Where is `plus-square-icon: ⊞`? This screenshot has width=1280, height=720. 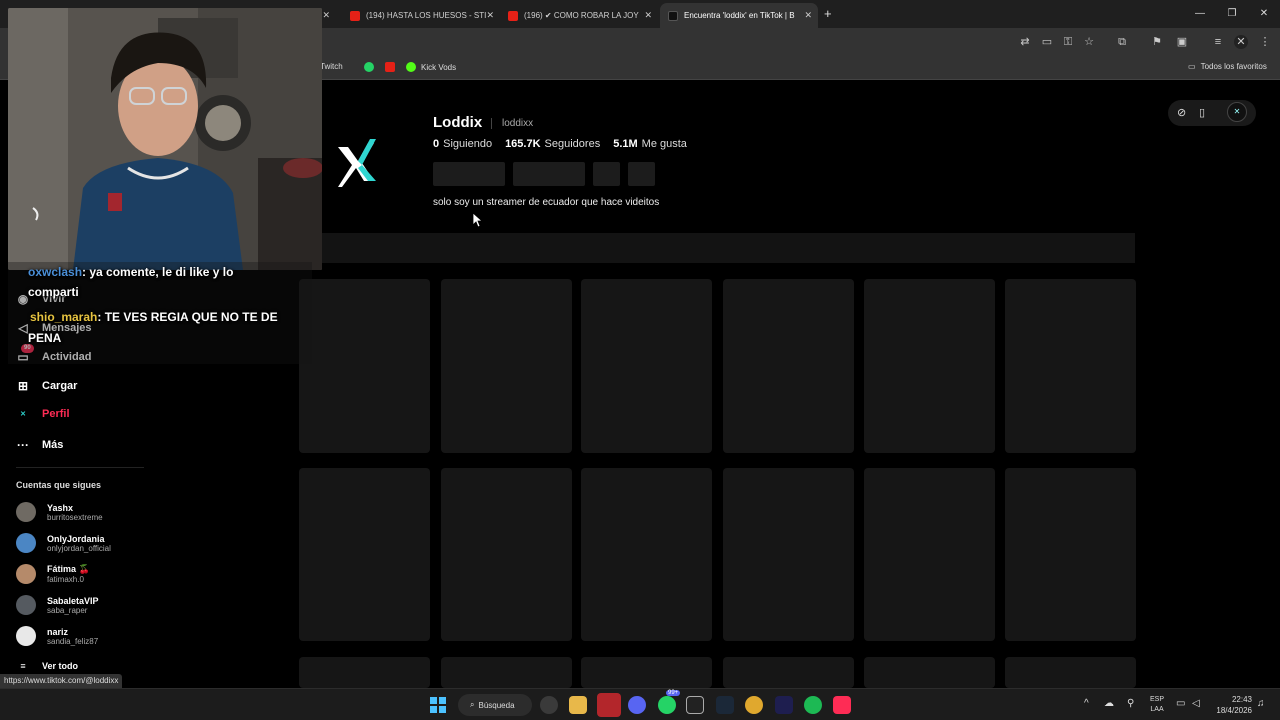 plus-square-icon: ⊞ is located at coordinates (23, 386).